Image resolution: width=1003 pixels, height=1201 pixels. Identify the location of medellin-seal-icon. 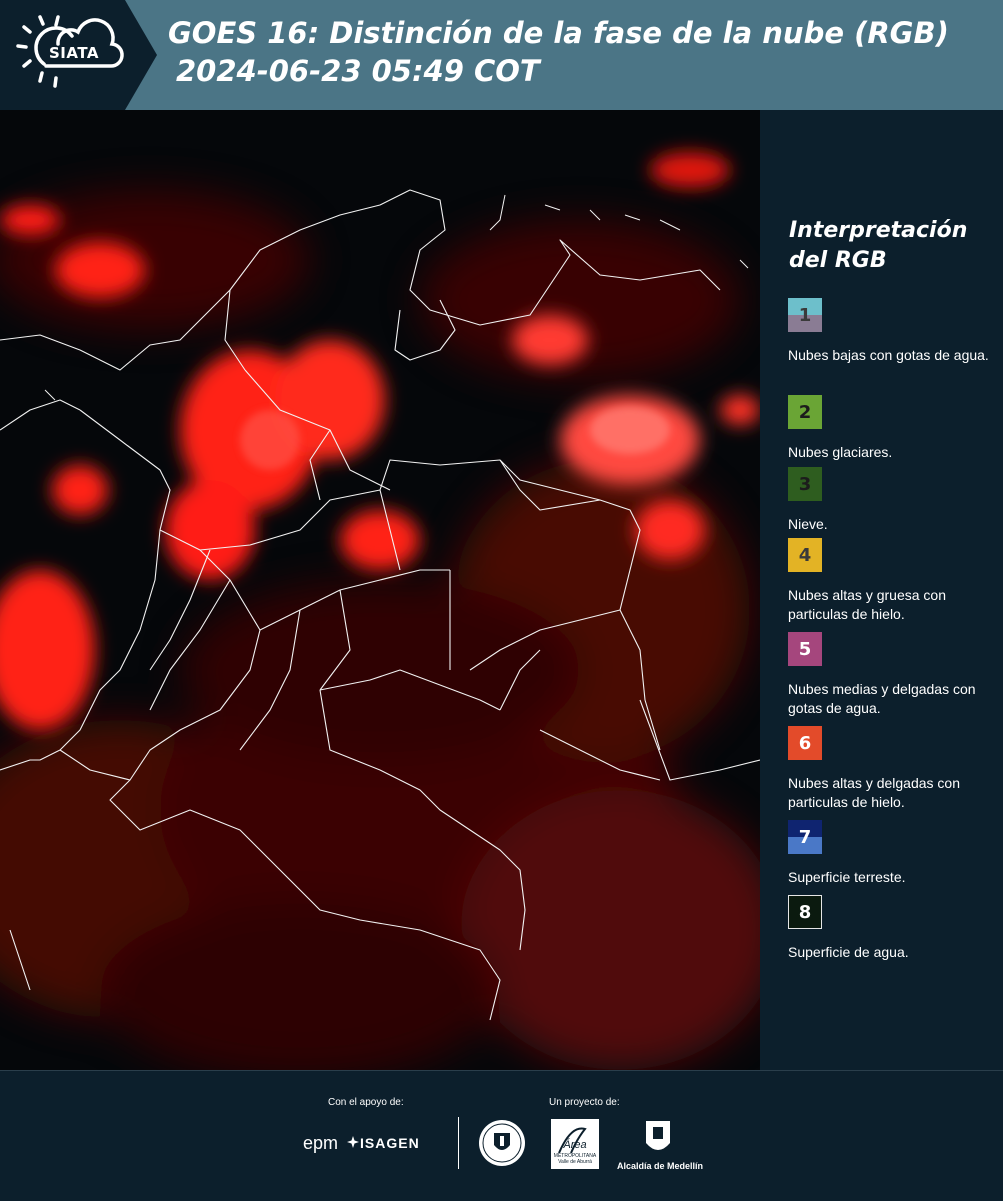
(502, 1143).